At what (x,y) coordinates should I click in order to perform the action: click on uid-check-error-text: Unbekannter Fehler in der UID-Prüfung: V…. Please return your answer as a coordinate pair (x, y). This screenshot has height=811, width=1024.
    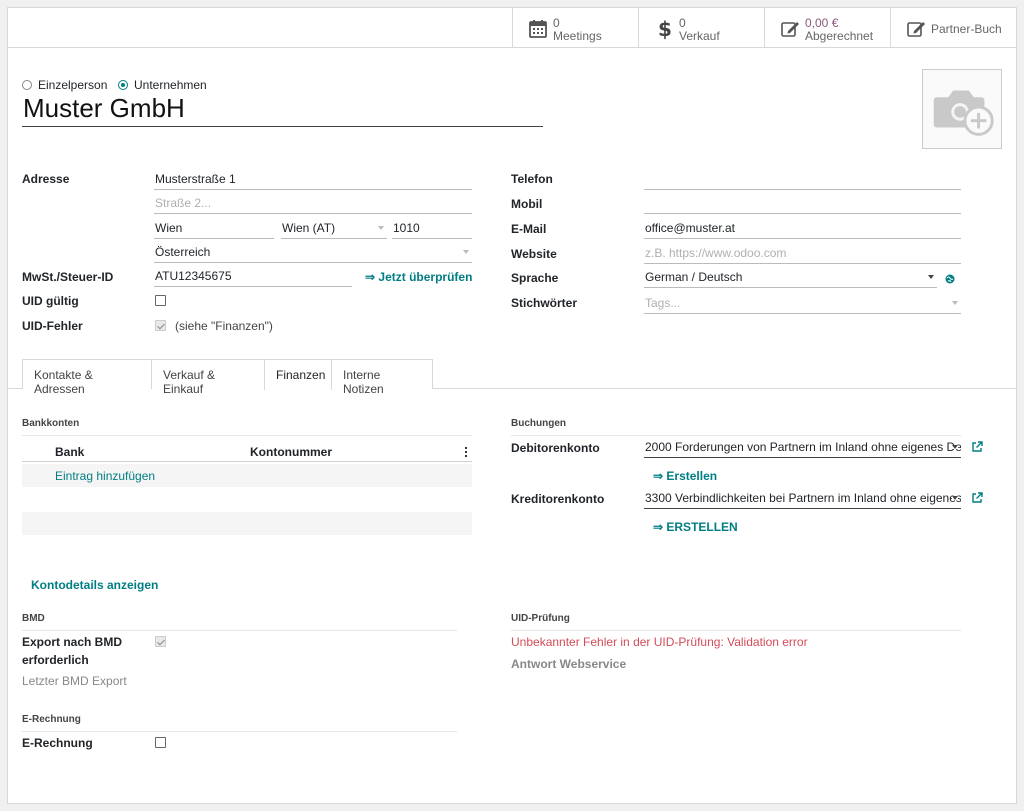
    Looking at the image, I should click on (659, 642).